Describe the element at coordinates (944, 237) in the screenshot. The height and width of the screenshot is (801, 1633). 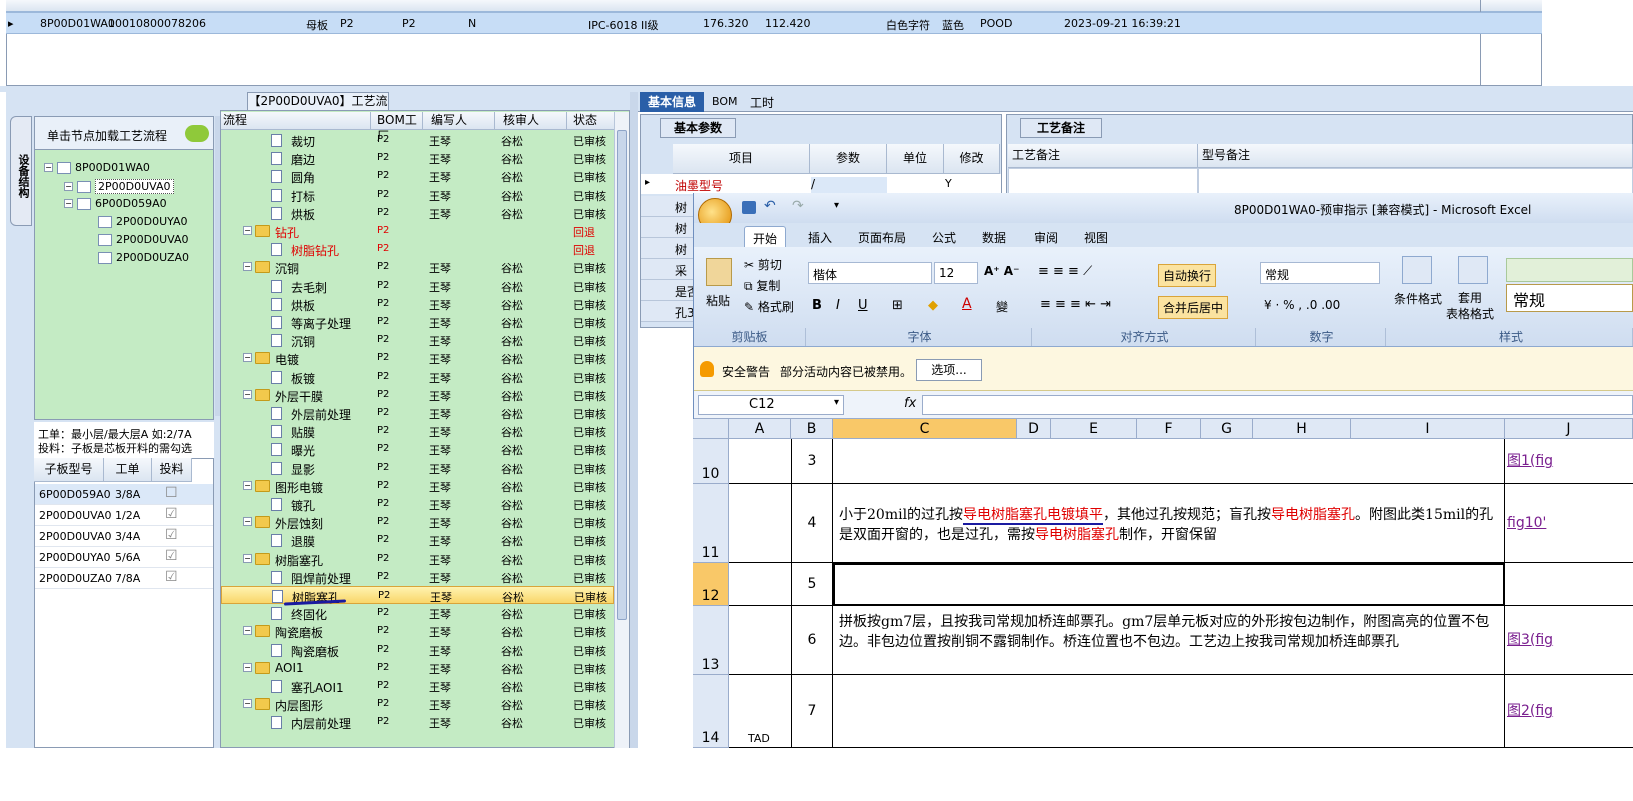
I see `ribbon-tab: 公式` at that location.